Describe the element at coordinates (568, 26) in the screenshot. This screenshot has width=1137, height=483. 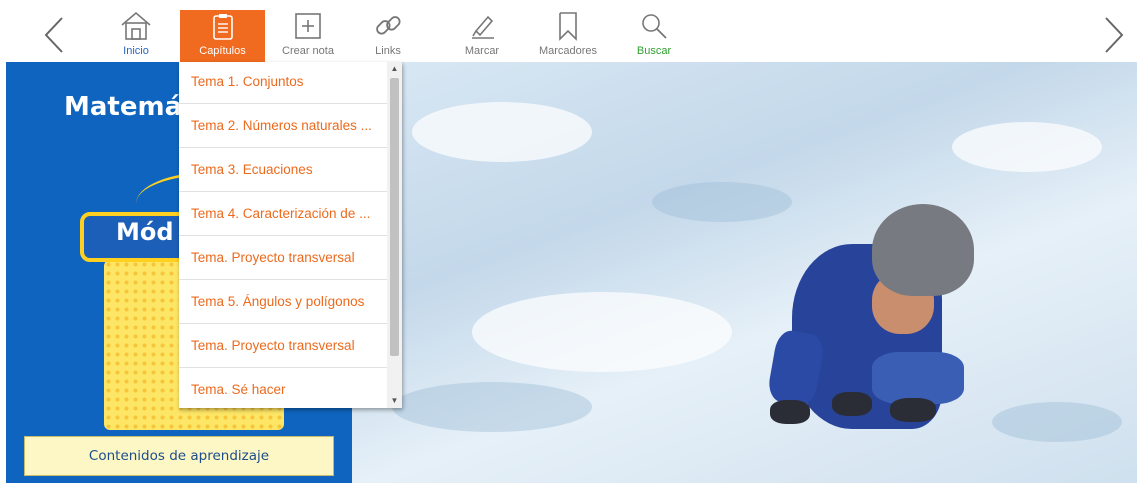
I see `bookmark-icon` at that location.